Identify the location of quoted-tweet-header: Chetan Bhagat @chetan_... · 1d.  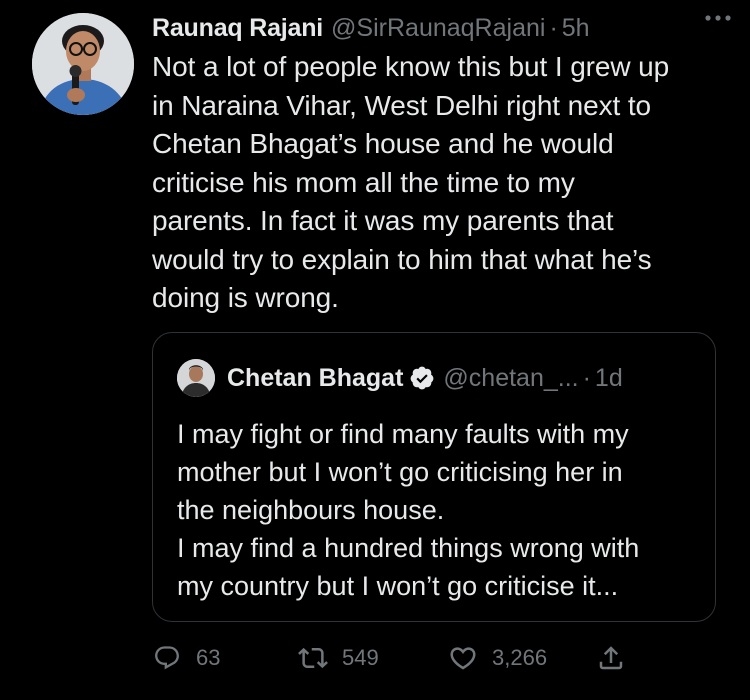
(425, 378).